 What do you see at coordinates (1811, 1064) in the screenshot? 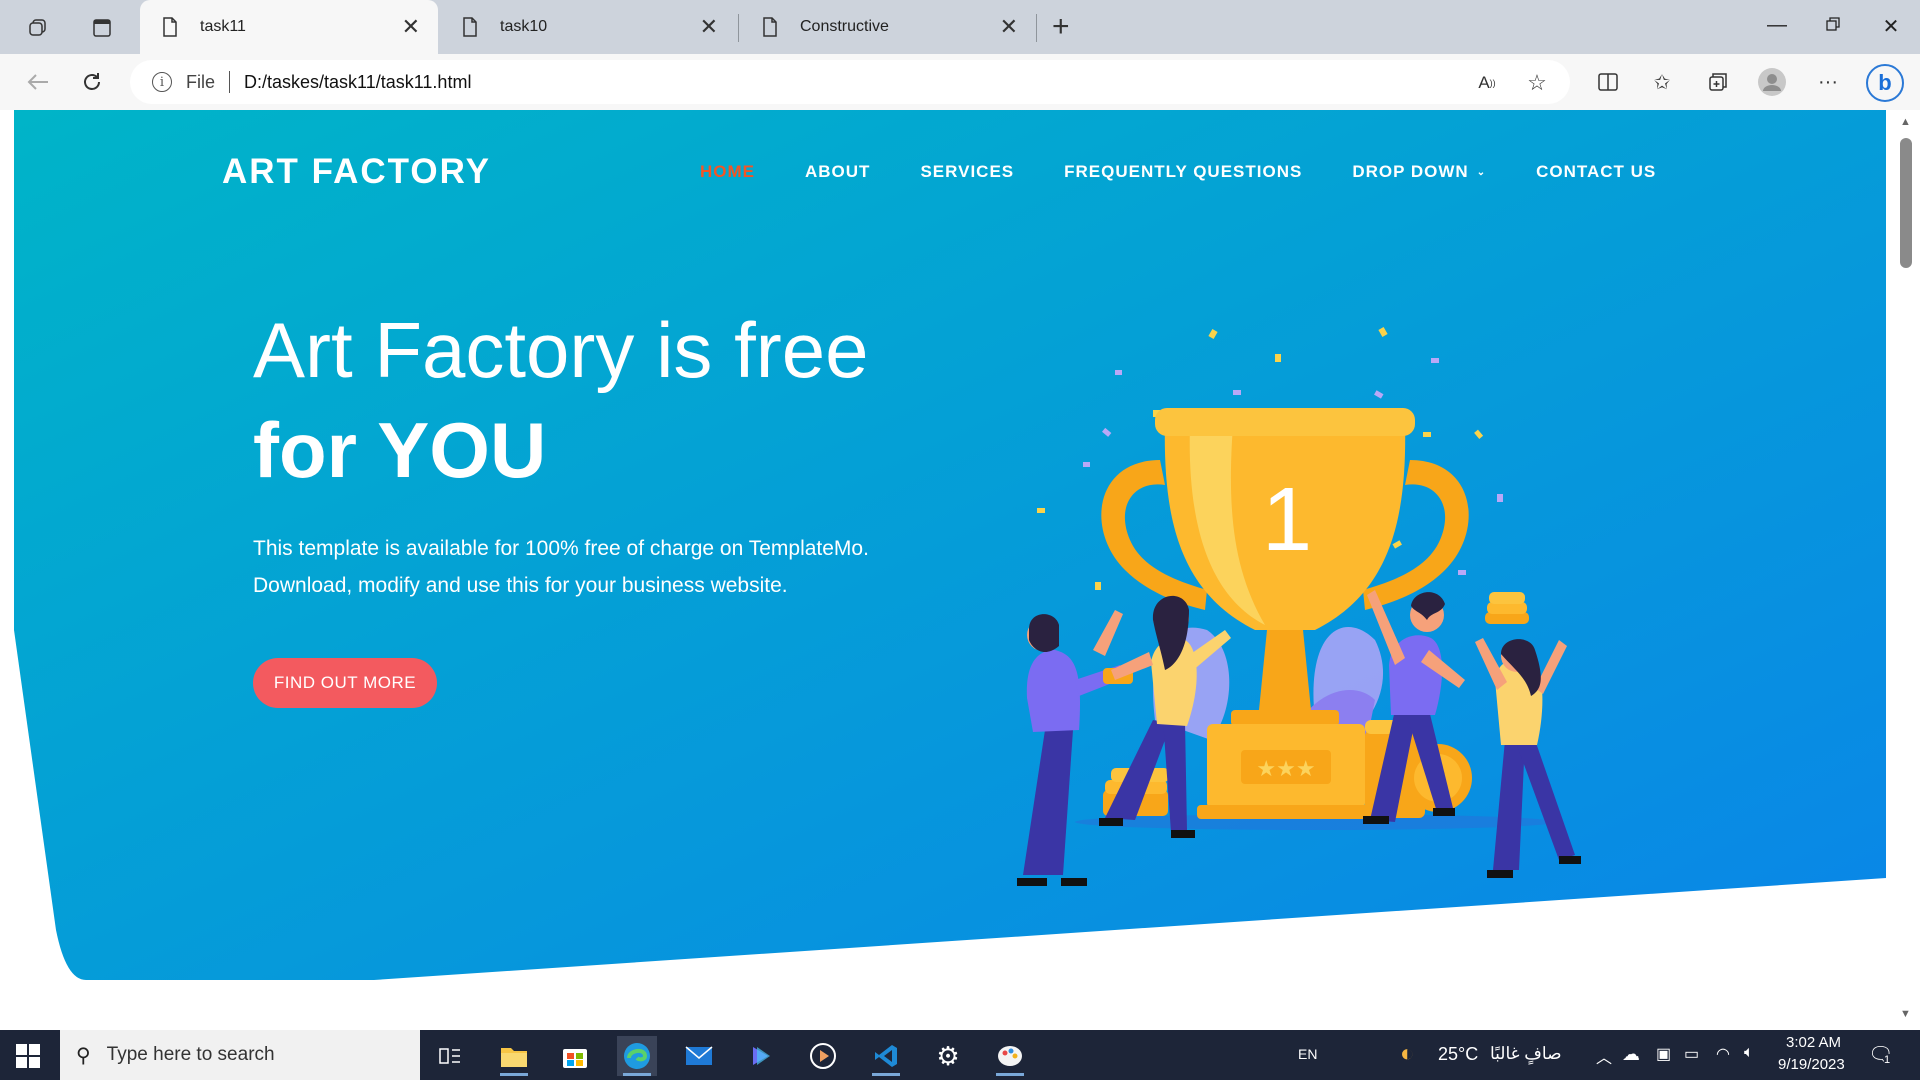
I see `clock-date: 9/19/2023` at bounding box center [1811, 1064].